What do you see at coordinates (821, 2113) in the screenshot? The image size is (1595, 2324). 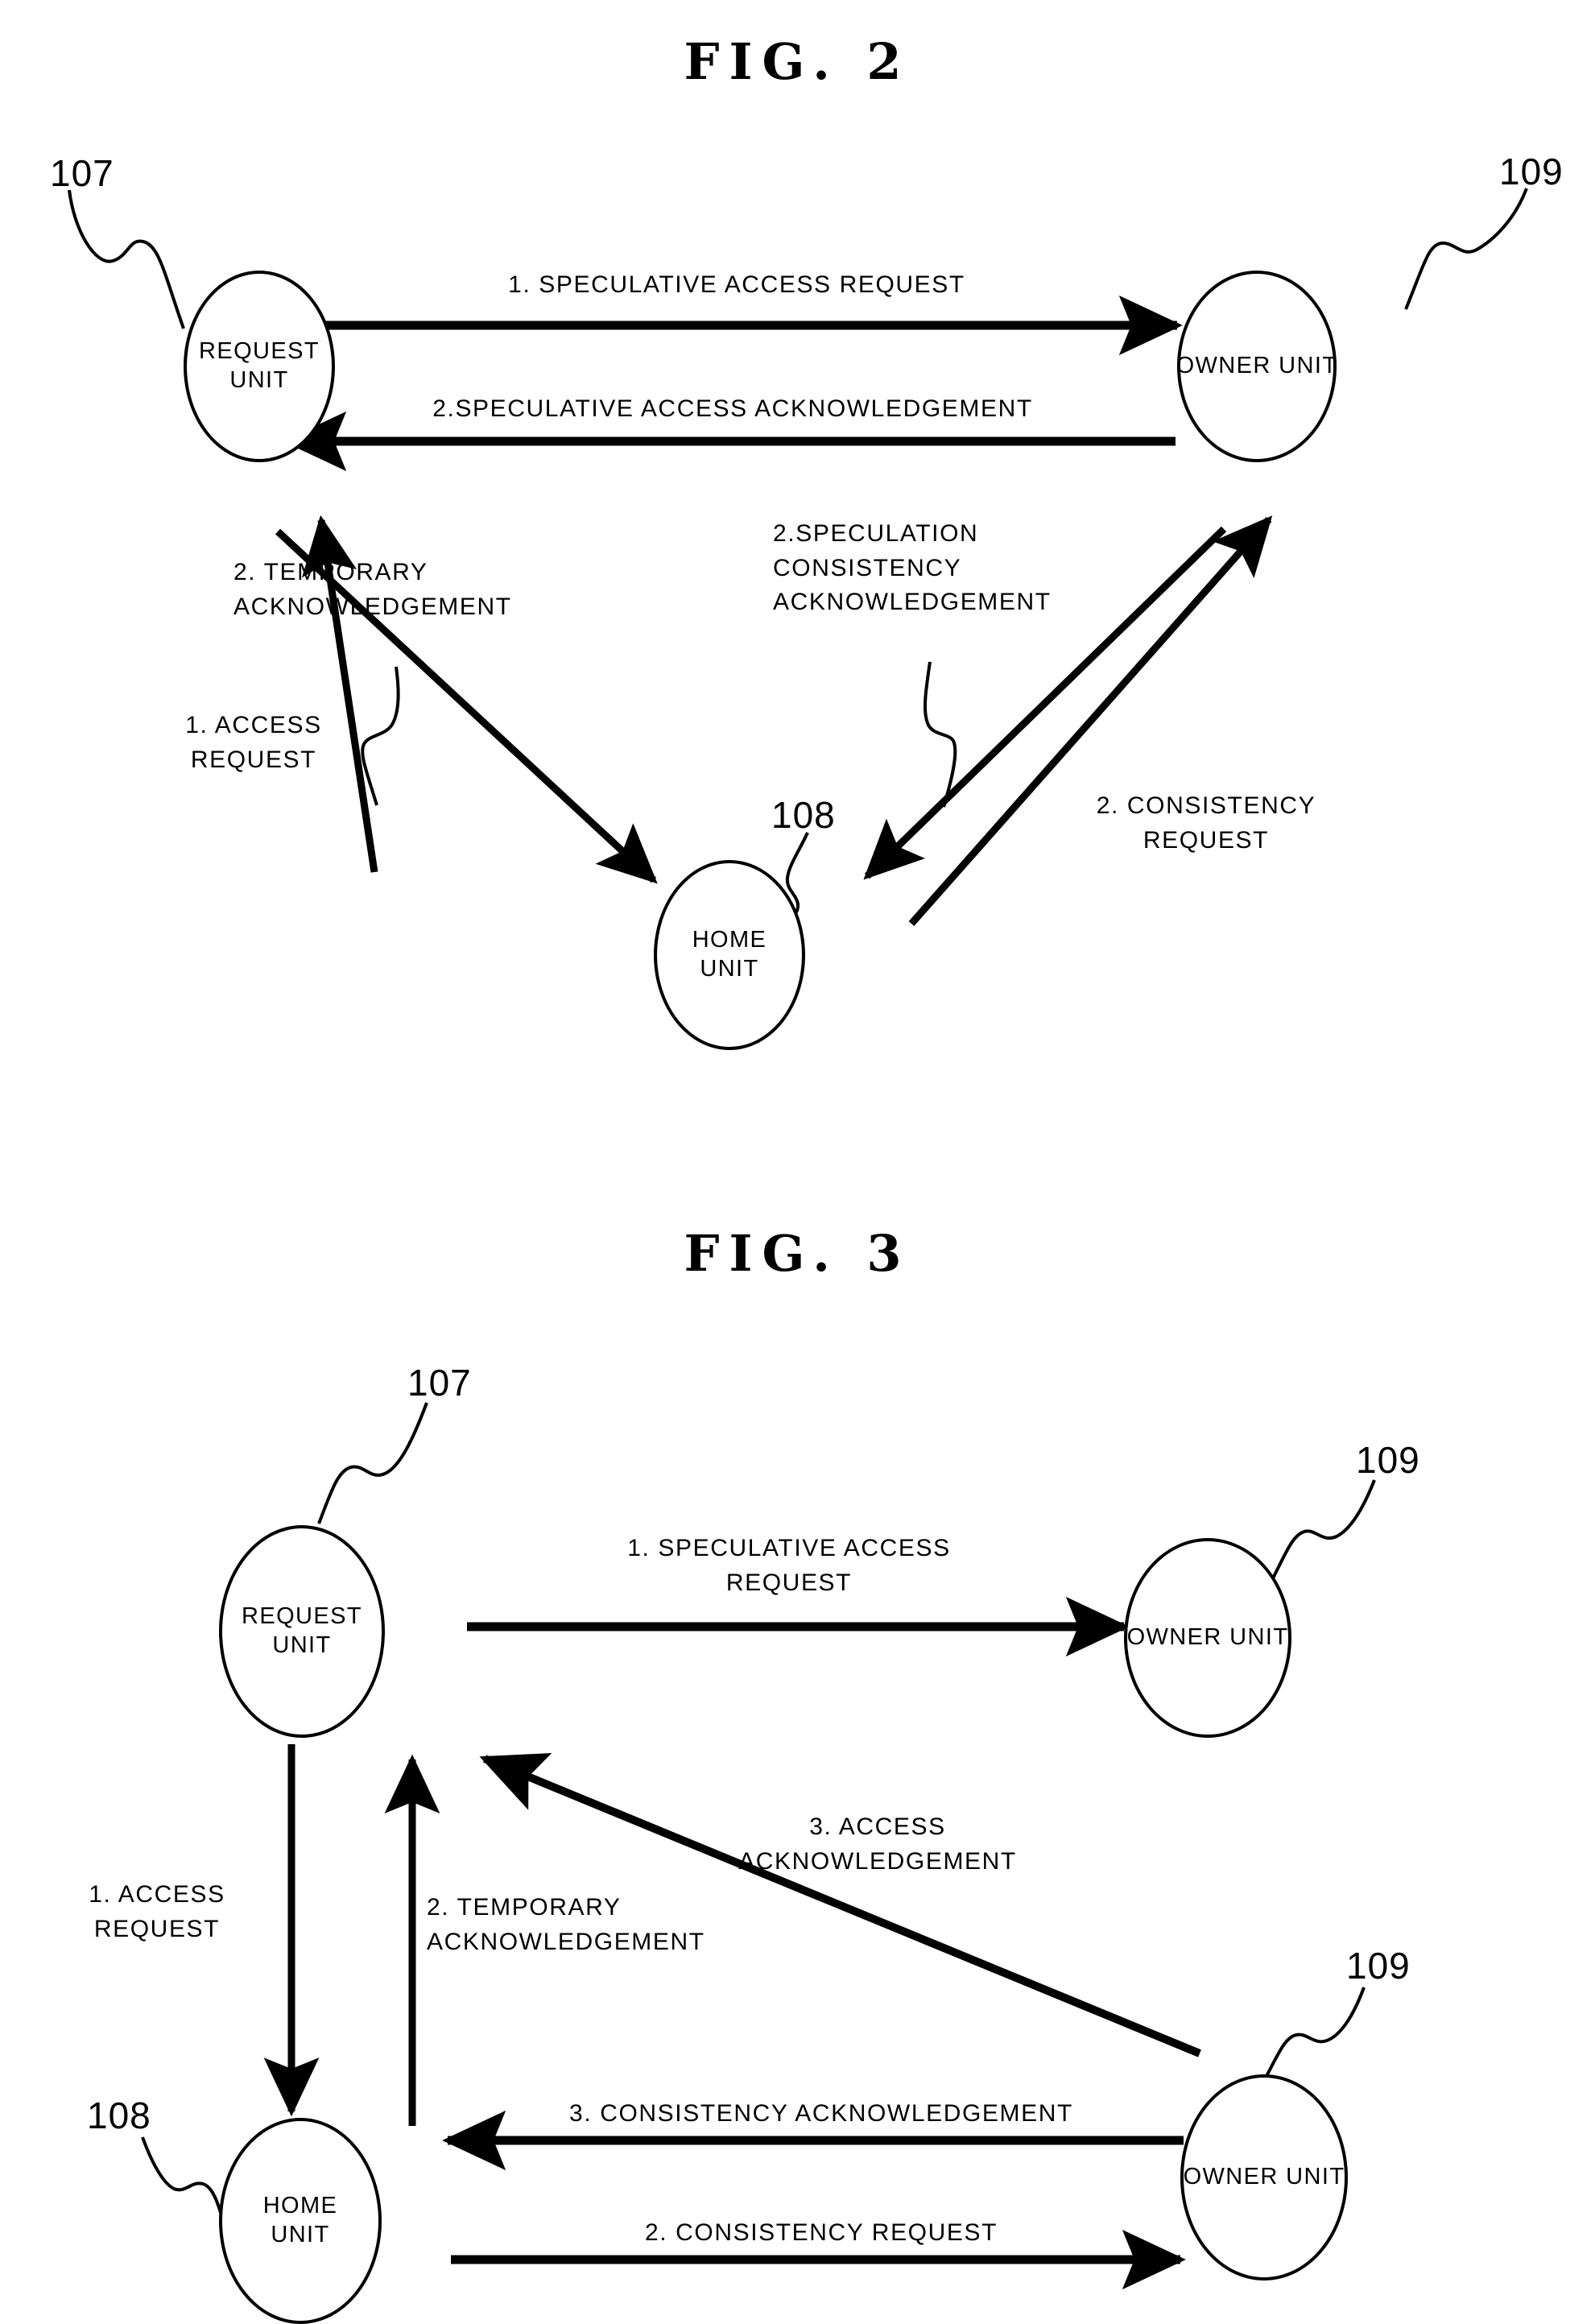 I see `fig3-label-consistency-acknowledgement: 3. CONSISTENCY ACKNOWLEDGEMENT` at bounding box center [821, 2113].